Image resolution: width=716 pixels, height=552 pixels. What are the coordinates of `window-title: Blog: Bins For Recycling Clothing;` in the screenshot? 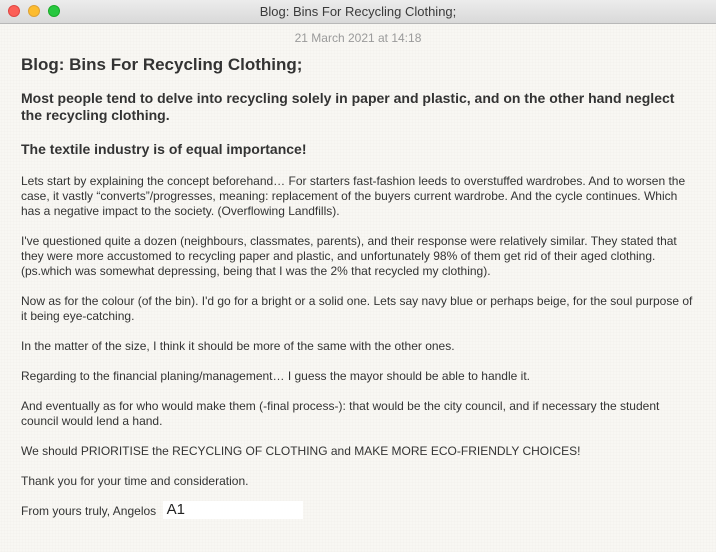 It's located at (358, 11).